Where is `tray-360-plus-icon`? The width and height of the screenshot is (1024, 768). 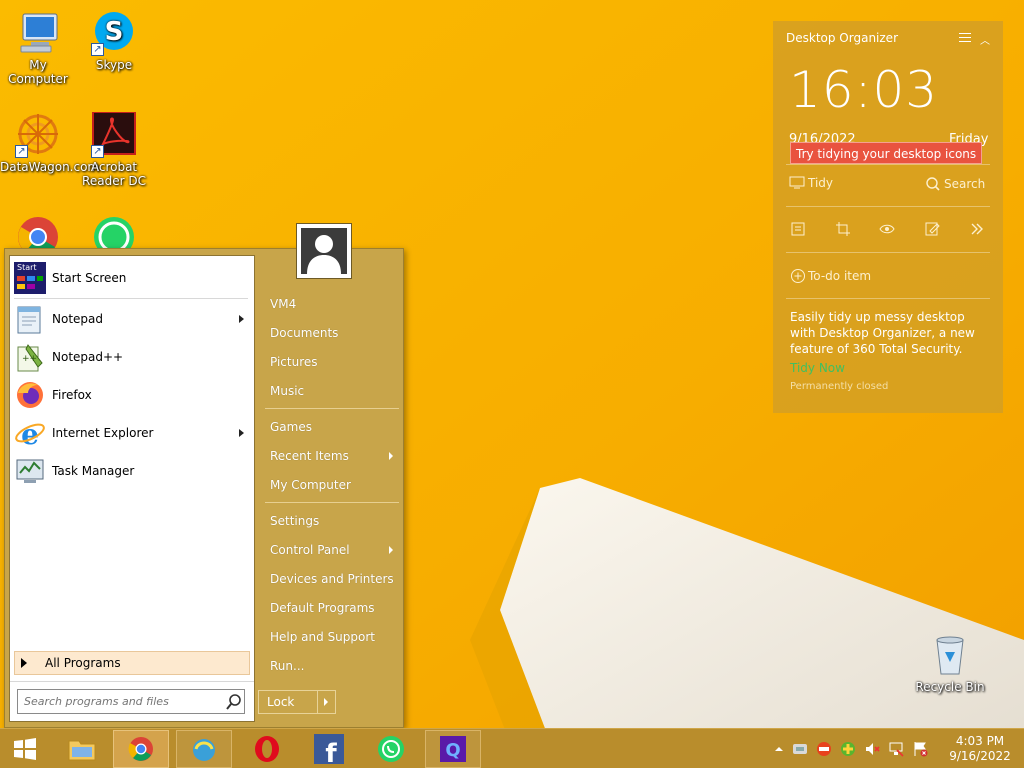 tray-360-plus-icon is located at coordinates (848, 749).